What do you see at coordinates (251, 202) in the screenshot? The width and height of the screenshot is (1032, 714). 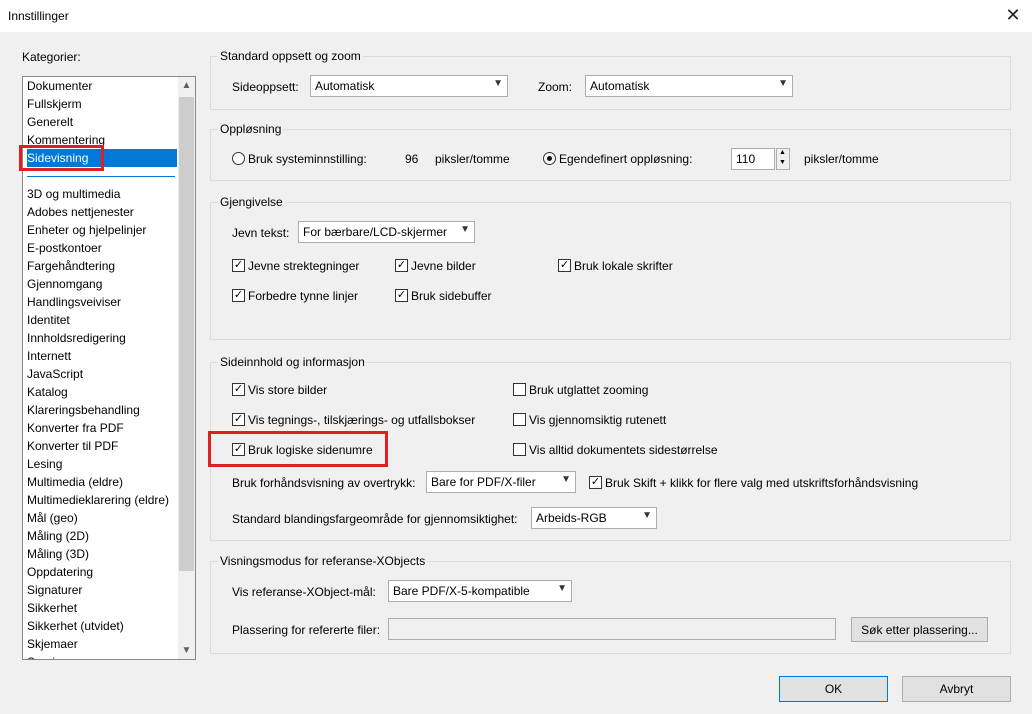 I see `group-rendering-title: Gjengivelse` at bounding box center [251, 202].